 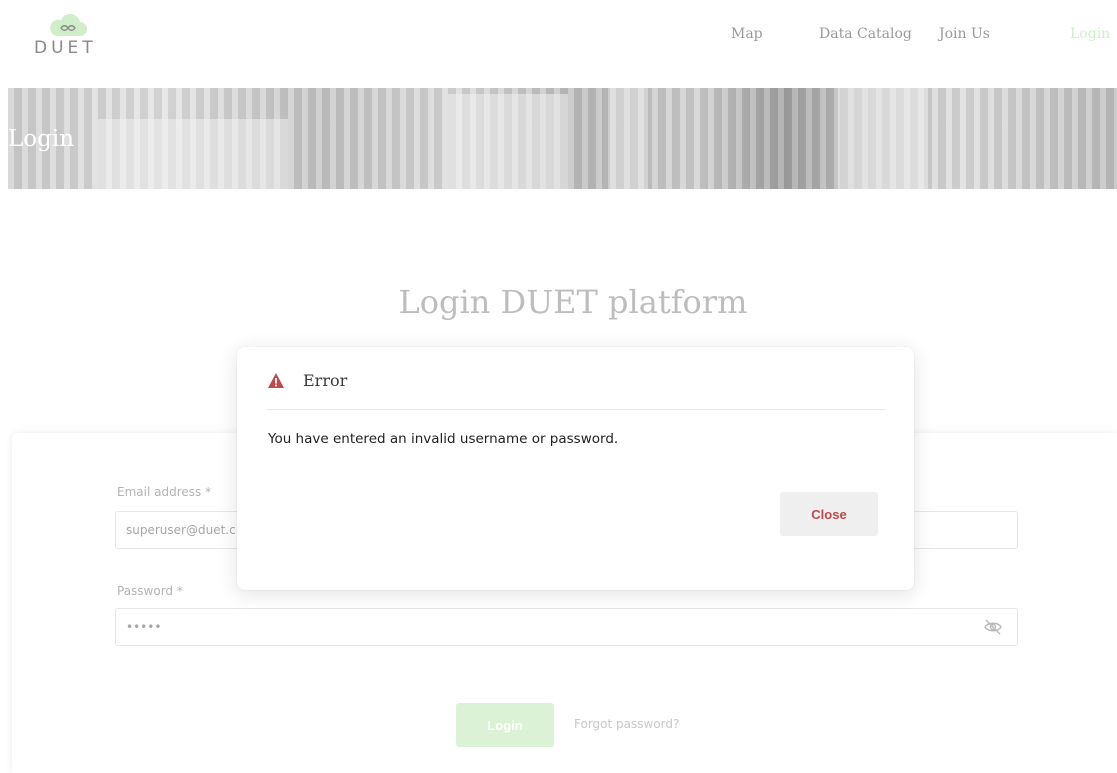 What do you see at coordinates (65, 48) in the screenshot?
I see `logo-wordmark: DUET` at bounding box center [65, 48].